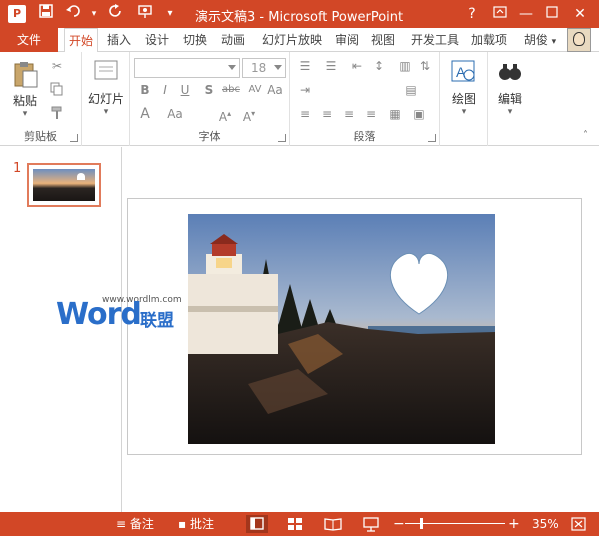 Image resolution: width=599 pixels, height=536 pixels. I want to click on maximize-icon, so click(552, 14).